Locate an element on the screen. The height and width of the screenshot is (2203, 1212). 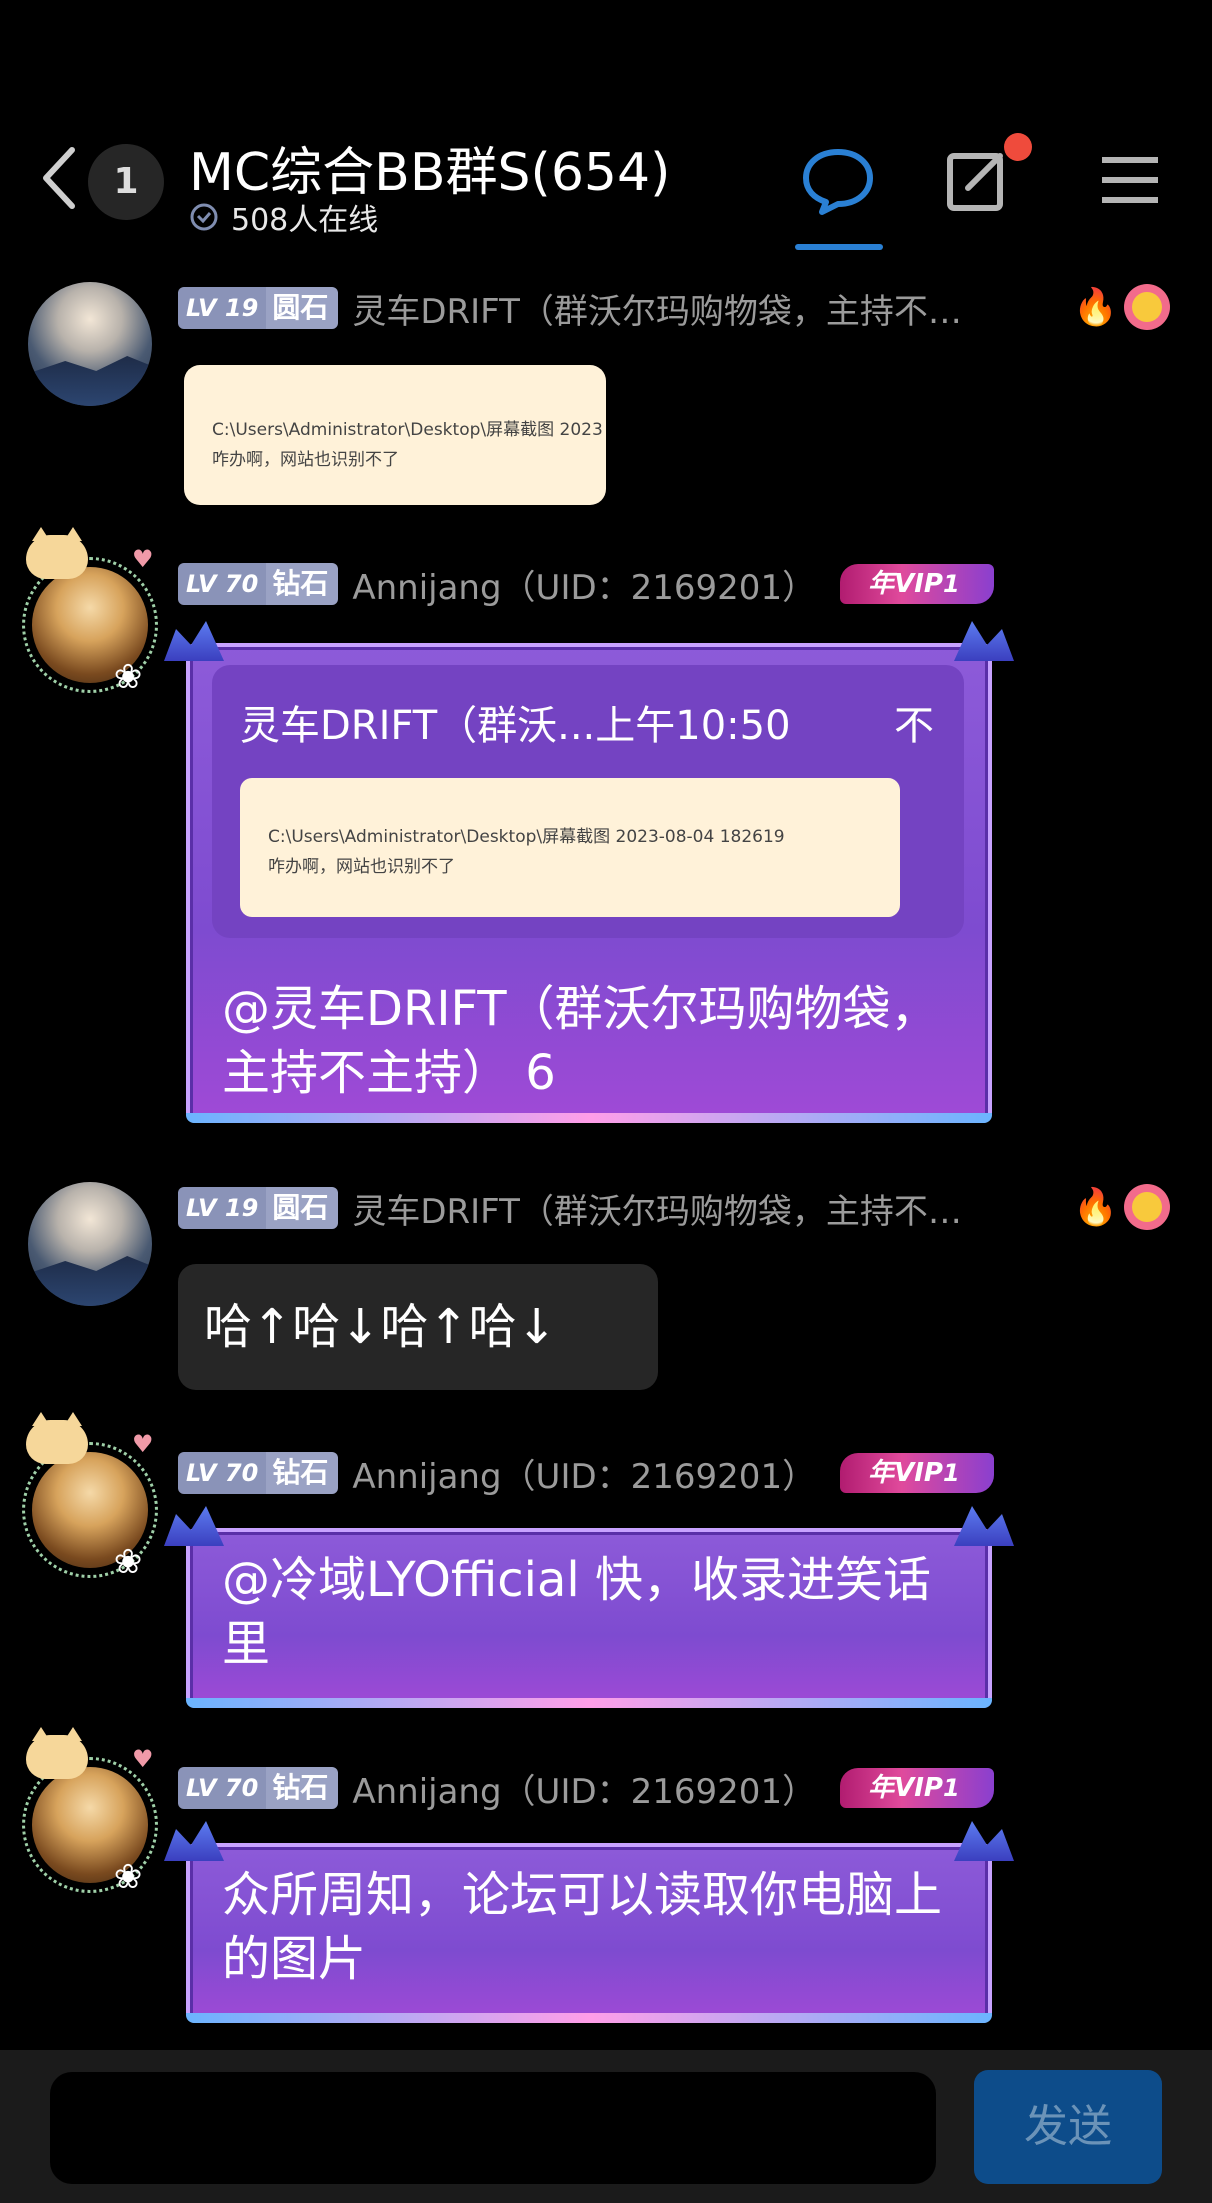
online-status: 508人在线 is located at coordinates (283, 217).